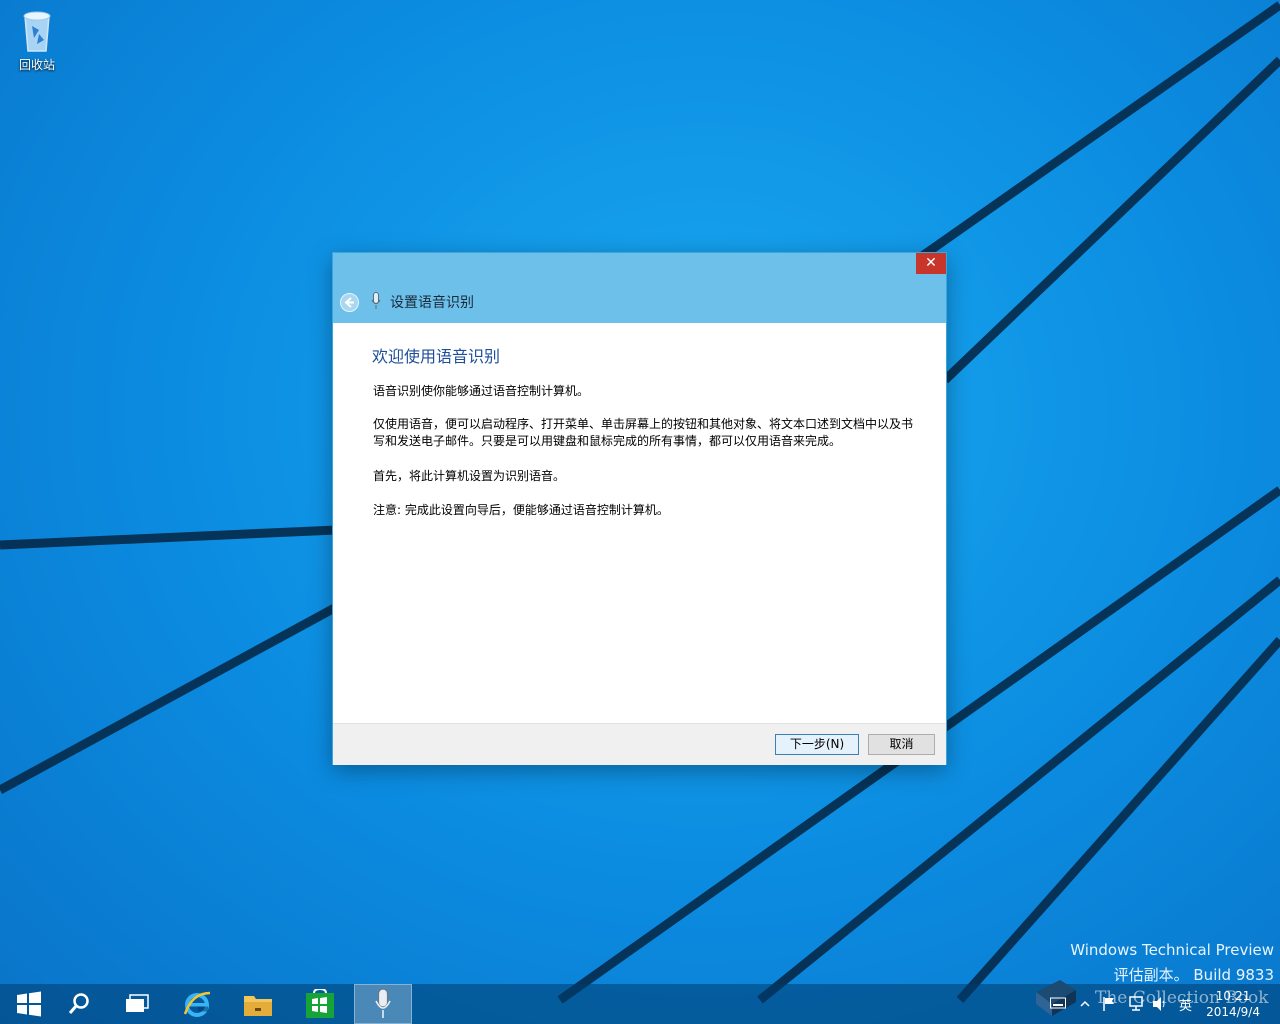 The image size is (1280, 1024). I want to click on cancel-button: 取消, so click(901, 744).